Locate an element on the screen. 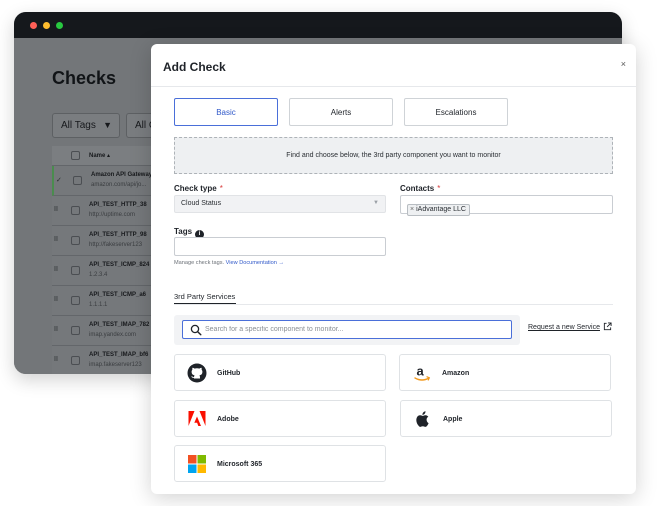 Image resolution: width=665 pixels, height=506 pixels. name-column-header: Name ▴ is located at coordinates (99, 155).